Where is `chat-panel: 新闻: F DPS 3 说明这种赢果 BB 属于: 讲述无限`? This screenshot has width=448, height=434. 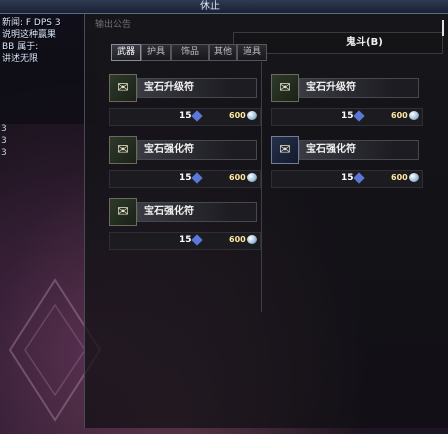 chat-panel: 新闻: F DPS 3 说明这种赢果 BB 属于: 讲述无限 is located at coordinates (48, 69).